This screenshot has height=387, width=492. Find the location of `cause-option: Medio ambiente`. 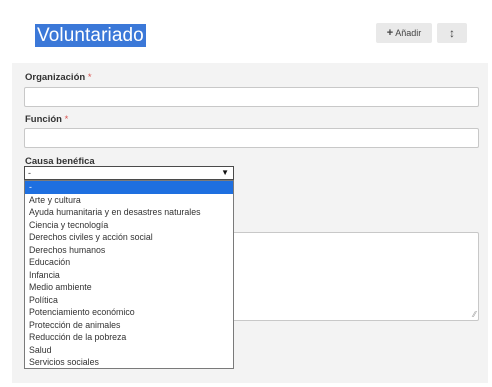

cause-option: Medio ambiente is located at coordinates (129, 287).